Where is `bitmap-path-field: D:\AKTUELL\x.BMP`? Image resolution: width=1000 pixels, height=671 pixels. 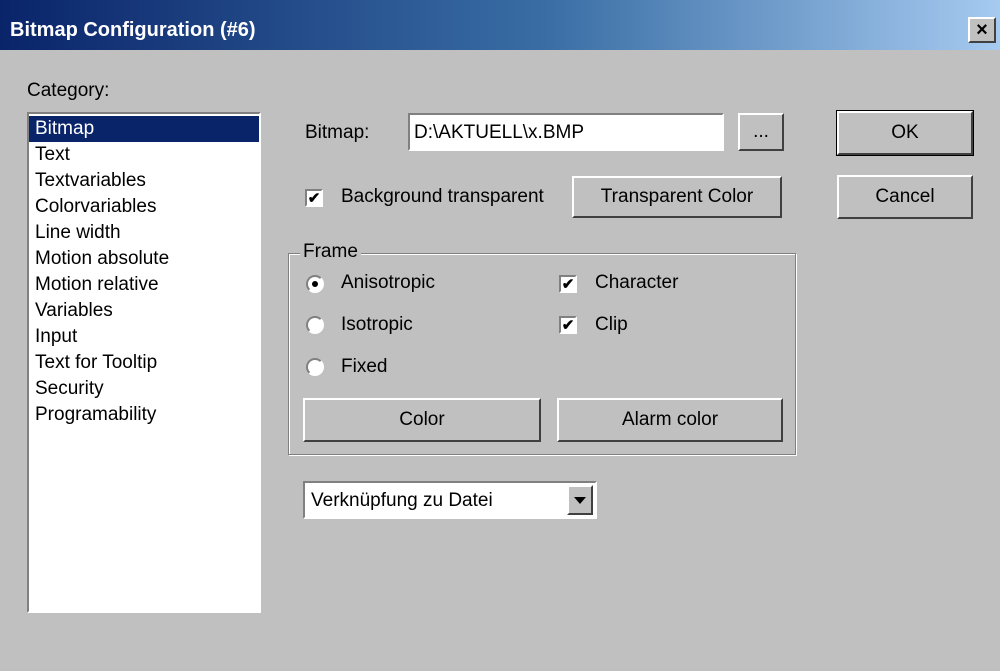 bitmap-path-field: D:\AKTUELL\x.BMP is located at coordinates (566, 132).